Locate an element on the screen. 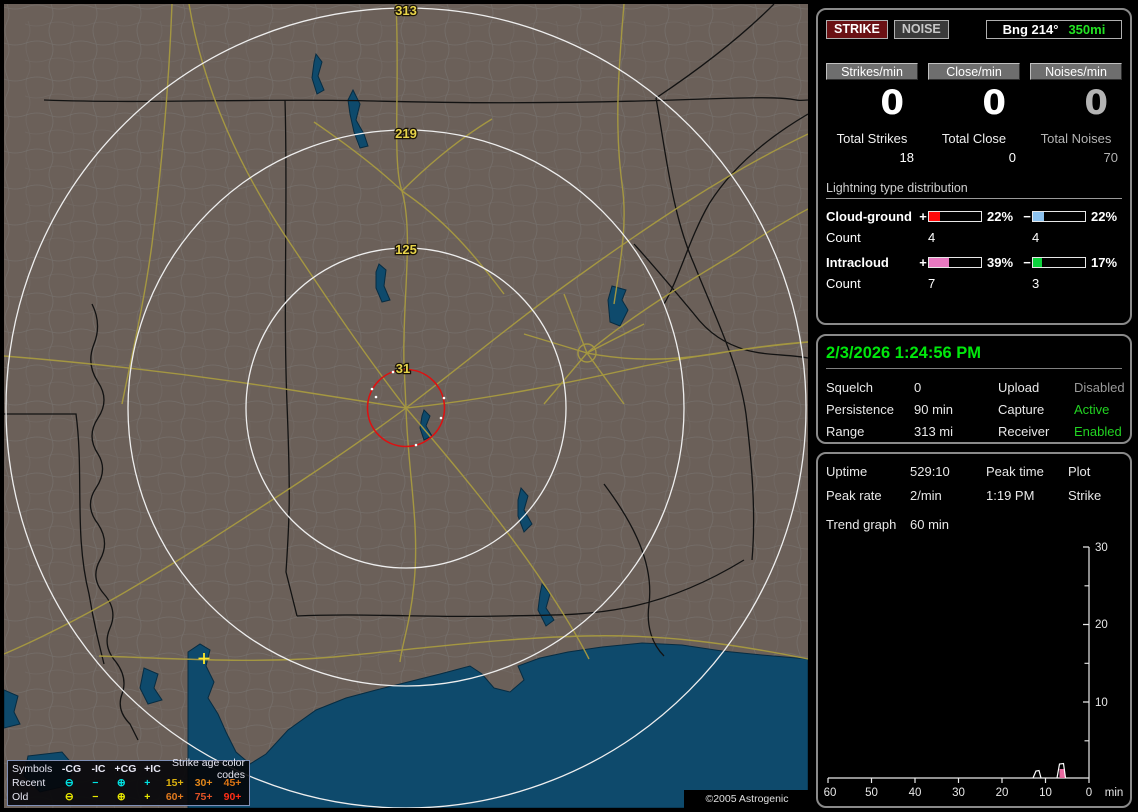 This screenshot has height=812, width=1138. ring-label-125: 125 is located at coordinates (406, 249).